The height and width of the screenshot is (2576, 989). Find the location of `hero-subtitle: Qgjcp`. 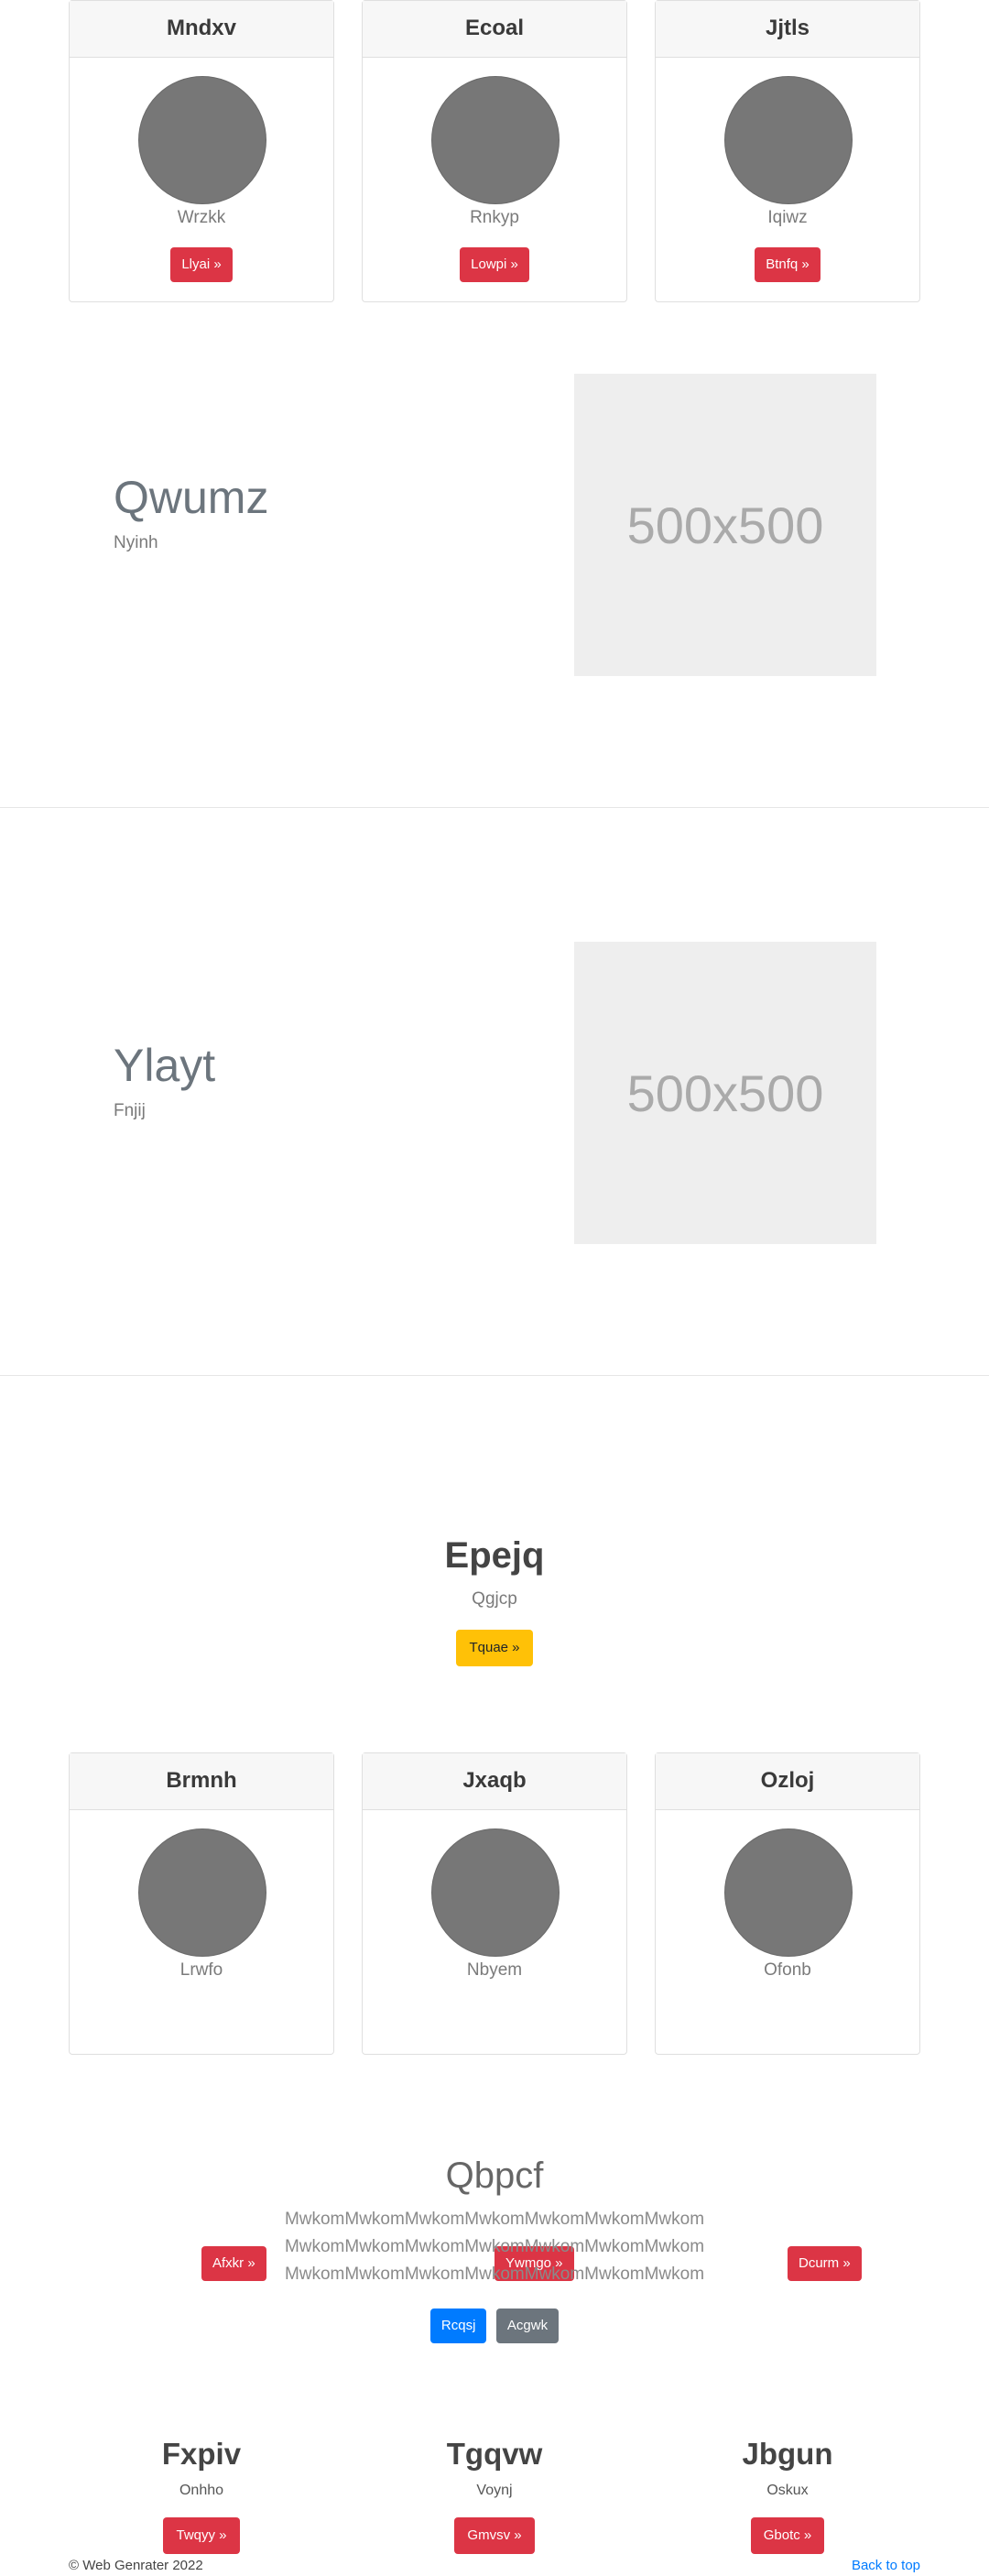

hero-subtitle: Qgjcp is located at coordinates (494, 1599).